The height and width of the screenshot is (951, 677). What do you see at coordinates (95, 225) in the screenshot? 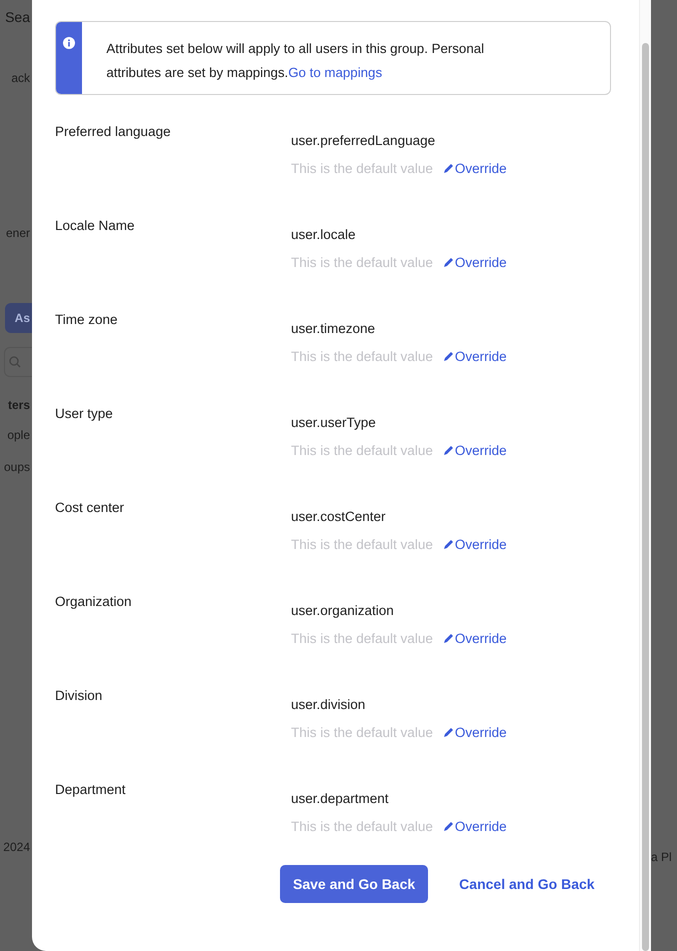
I see `attribute-label: Locale Name` at bounding box center [95, 225].